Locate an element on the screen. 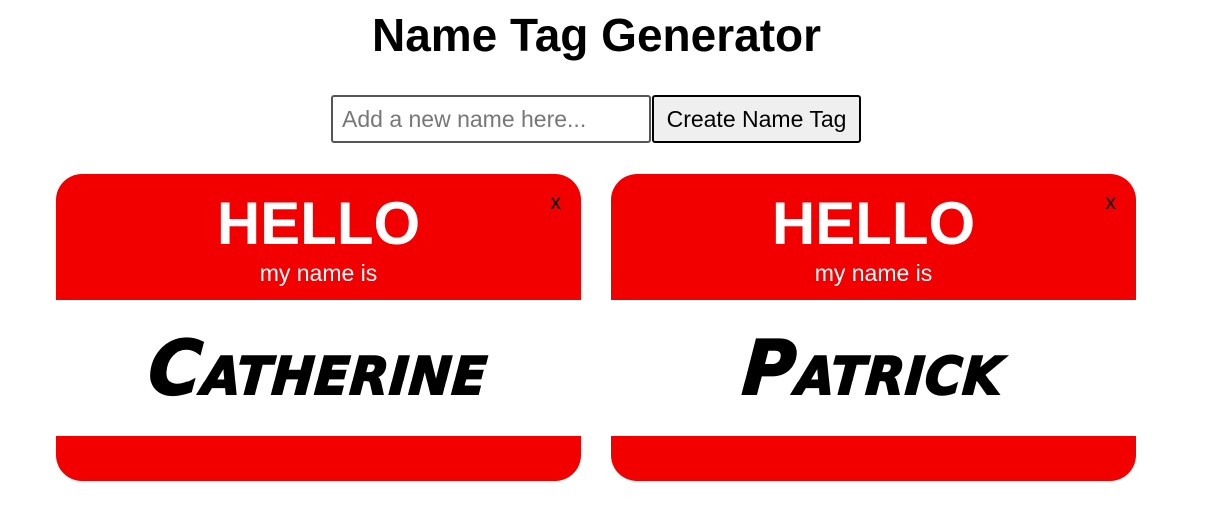 Image resolution: width=1207 pixels, height=523 pixels. name-tag-name-area: Patrick is located at coordinates (873, 368).